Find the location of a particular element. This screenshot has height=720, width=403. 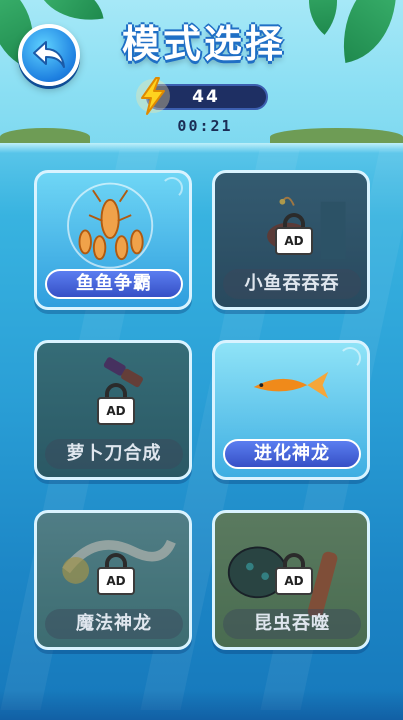

mode-card-magic-dragon: AD 魔法神龙 is located at coordinates (113, 580).